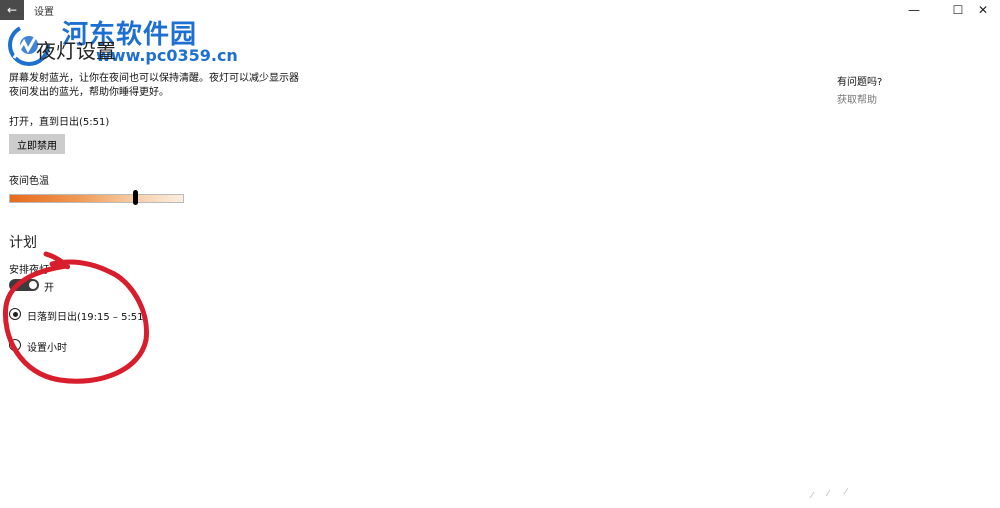  I want to click on close-button: ✕, so click(983, 10).